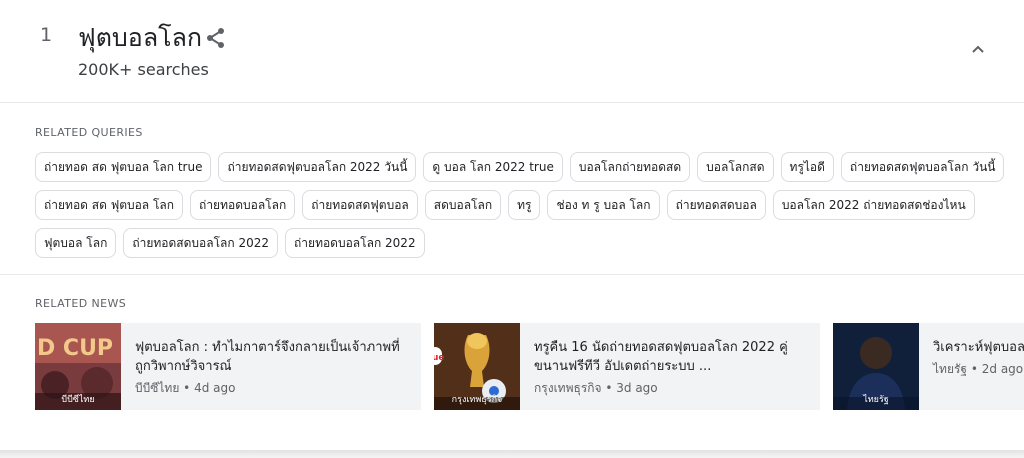 This screenshot has height=458, width=1024. What do you see at coordinates (630, 167) in the screenshot?
I see `query-chip: บอลโลกถ่ายทอดสด` at bounding box center [630, 167].